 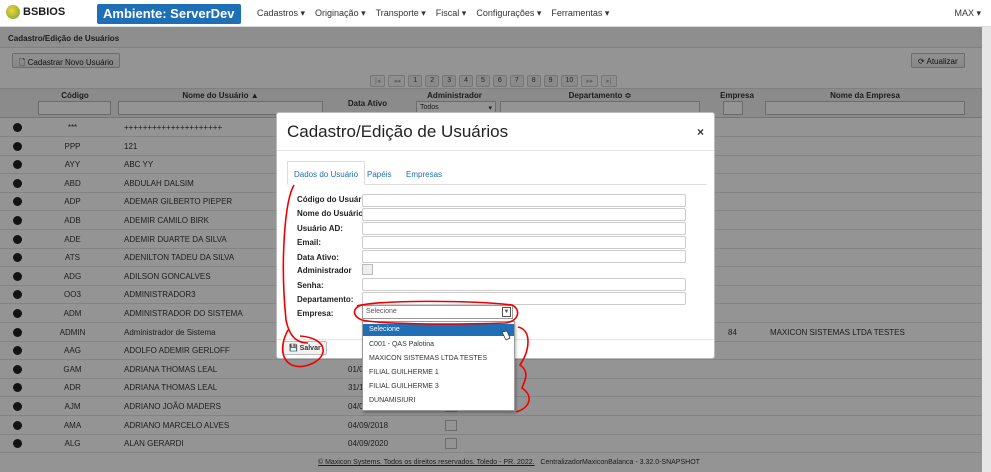 What do you see at coordinates (506, 312) in the screenshot?
I see `chevron-down-icon: ▼` at bounding box center [506, 312].